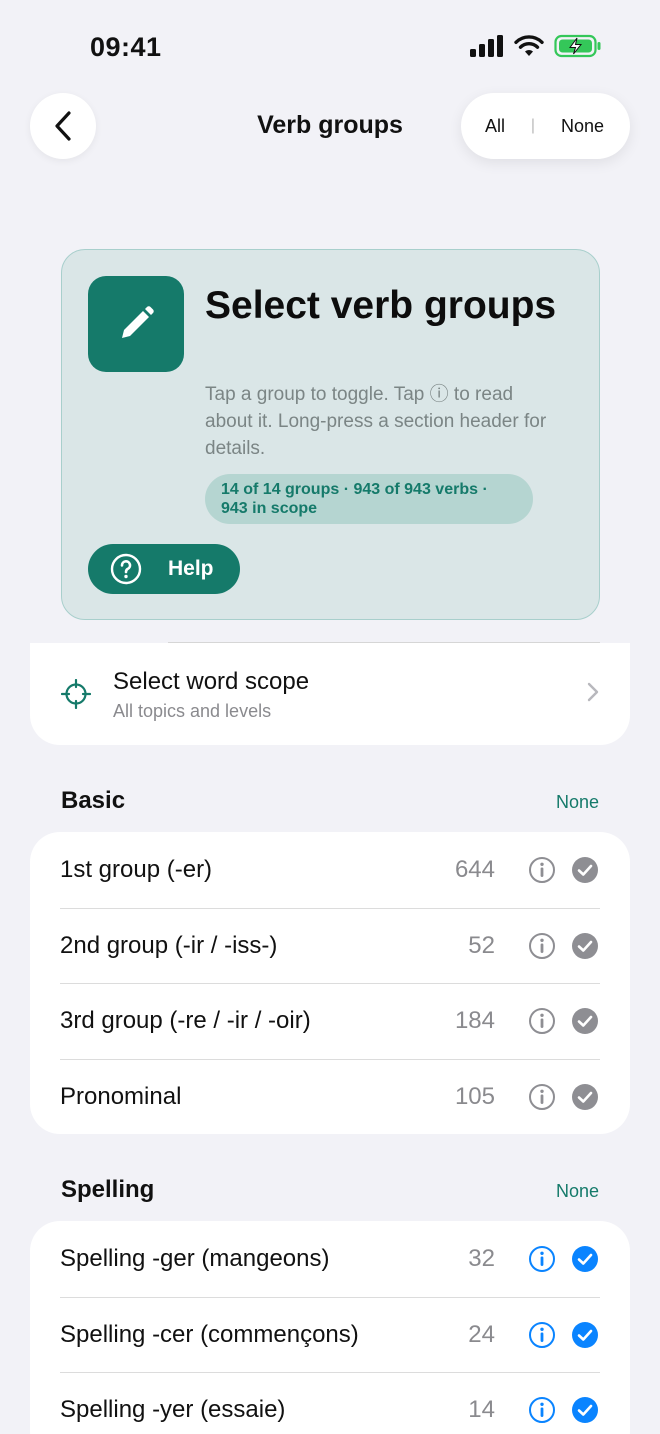 The width and height of the screenshot is (660, 1434). What do you see at coordinates (577, 1191) in the screenshot?
I see `section-spelling-none-button: None` at bounding box center [577, 1191].